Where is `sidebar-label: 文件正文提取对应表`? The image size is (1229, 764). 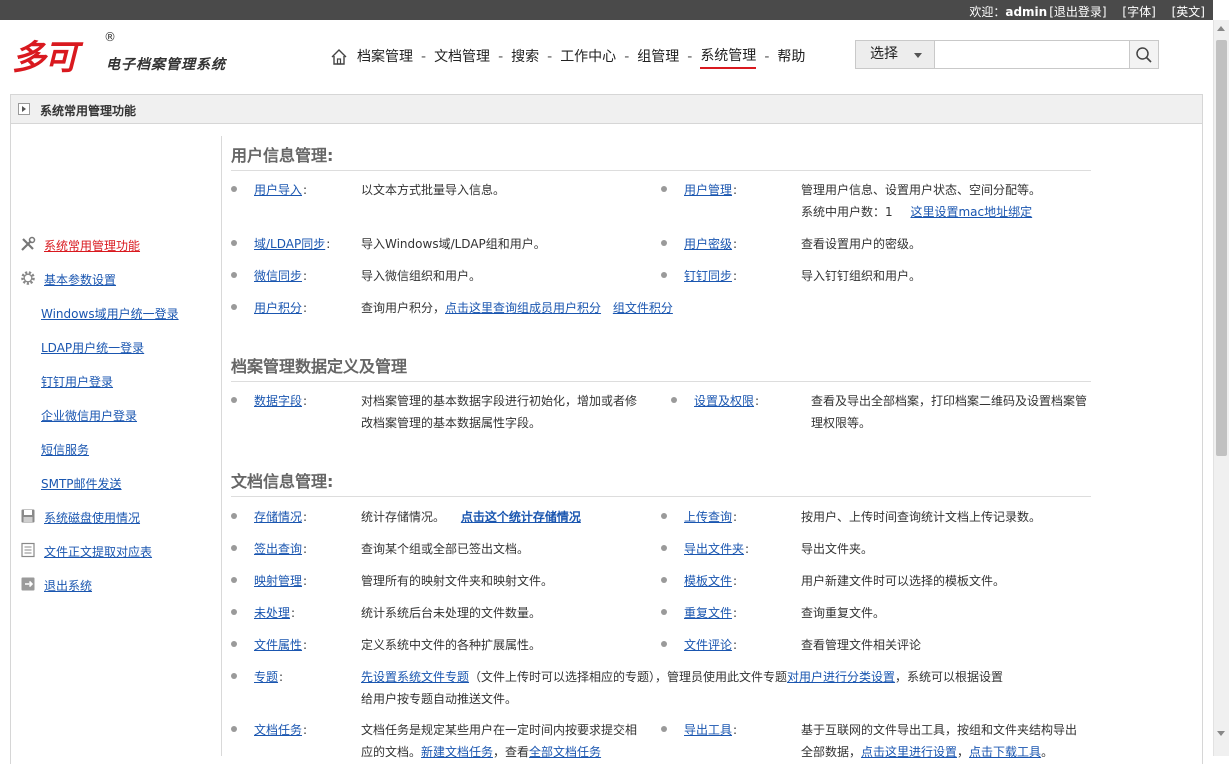 sidebar-label: 文件正文提取对应表 is located at coordinates (98, 551).